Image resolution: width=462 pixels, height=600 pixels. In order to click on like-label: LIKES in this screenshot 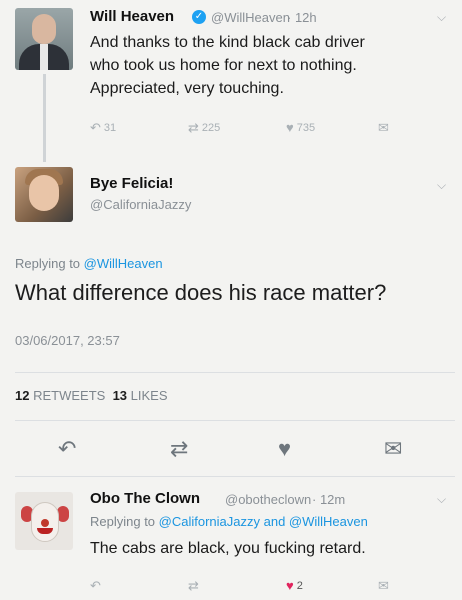, I will do `click(149, 395)`.